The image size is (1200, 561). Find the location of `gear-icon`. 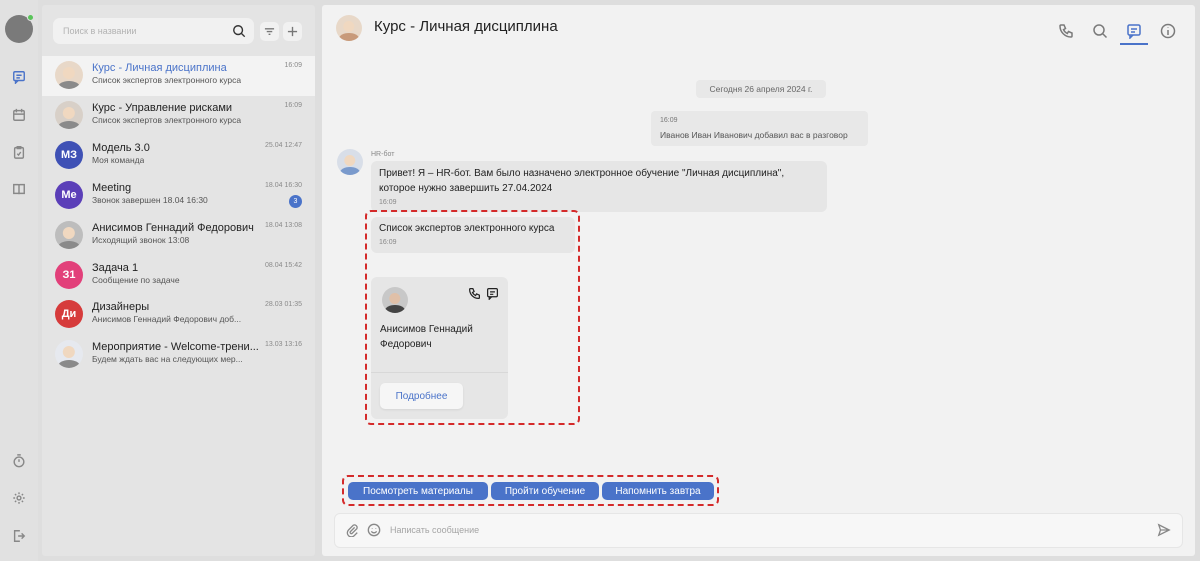

gear-icon is located at coordinates (19, 498).